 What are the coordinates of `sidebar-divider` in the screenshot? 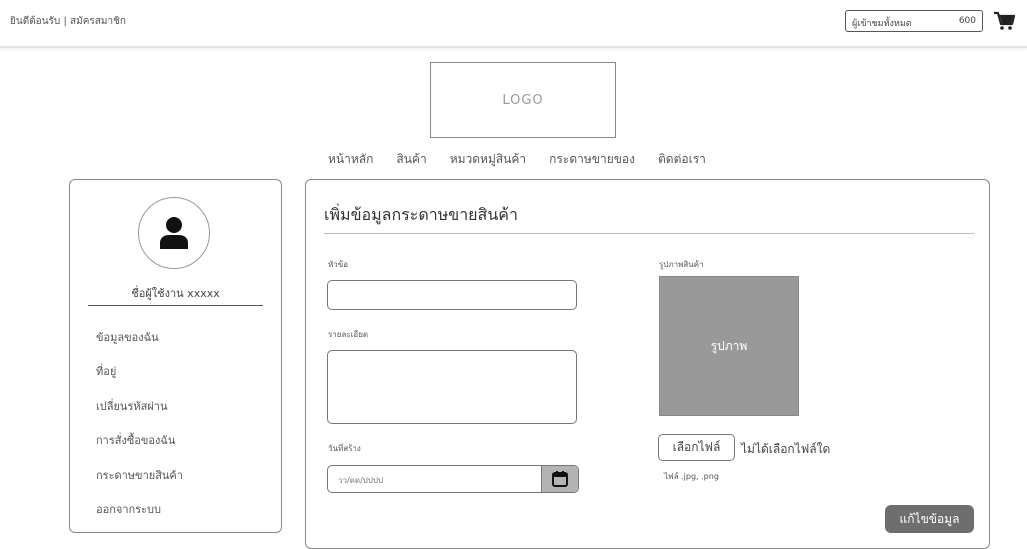 It's located at (175, 305).